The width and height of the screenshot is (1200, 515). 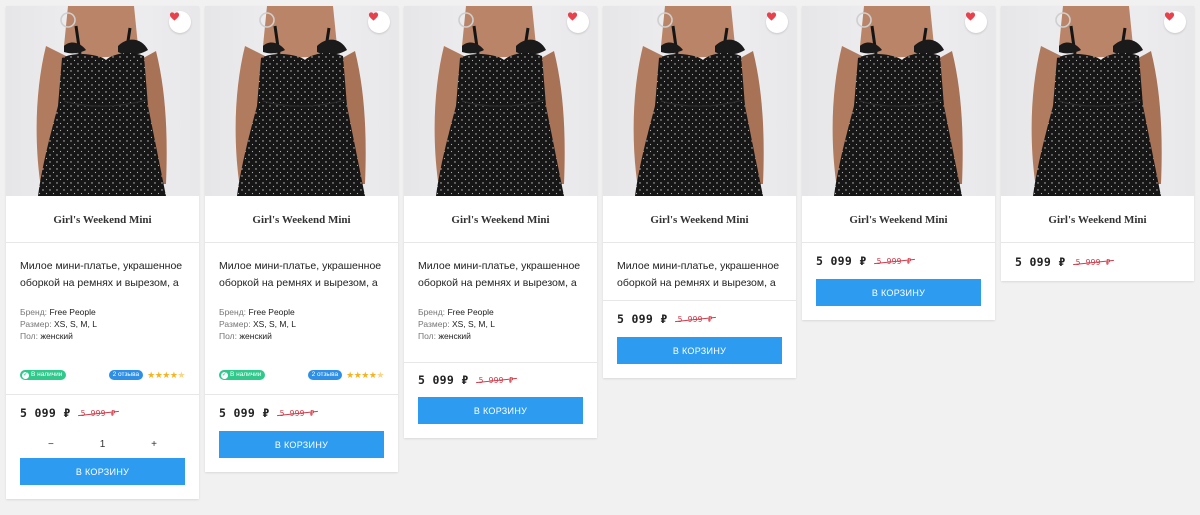 I want to click on quantity-stepper: − 1 +, so click(x=102, y=444).